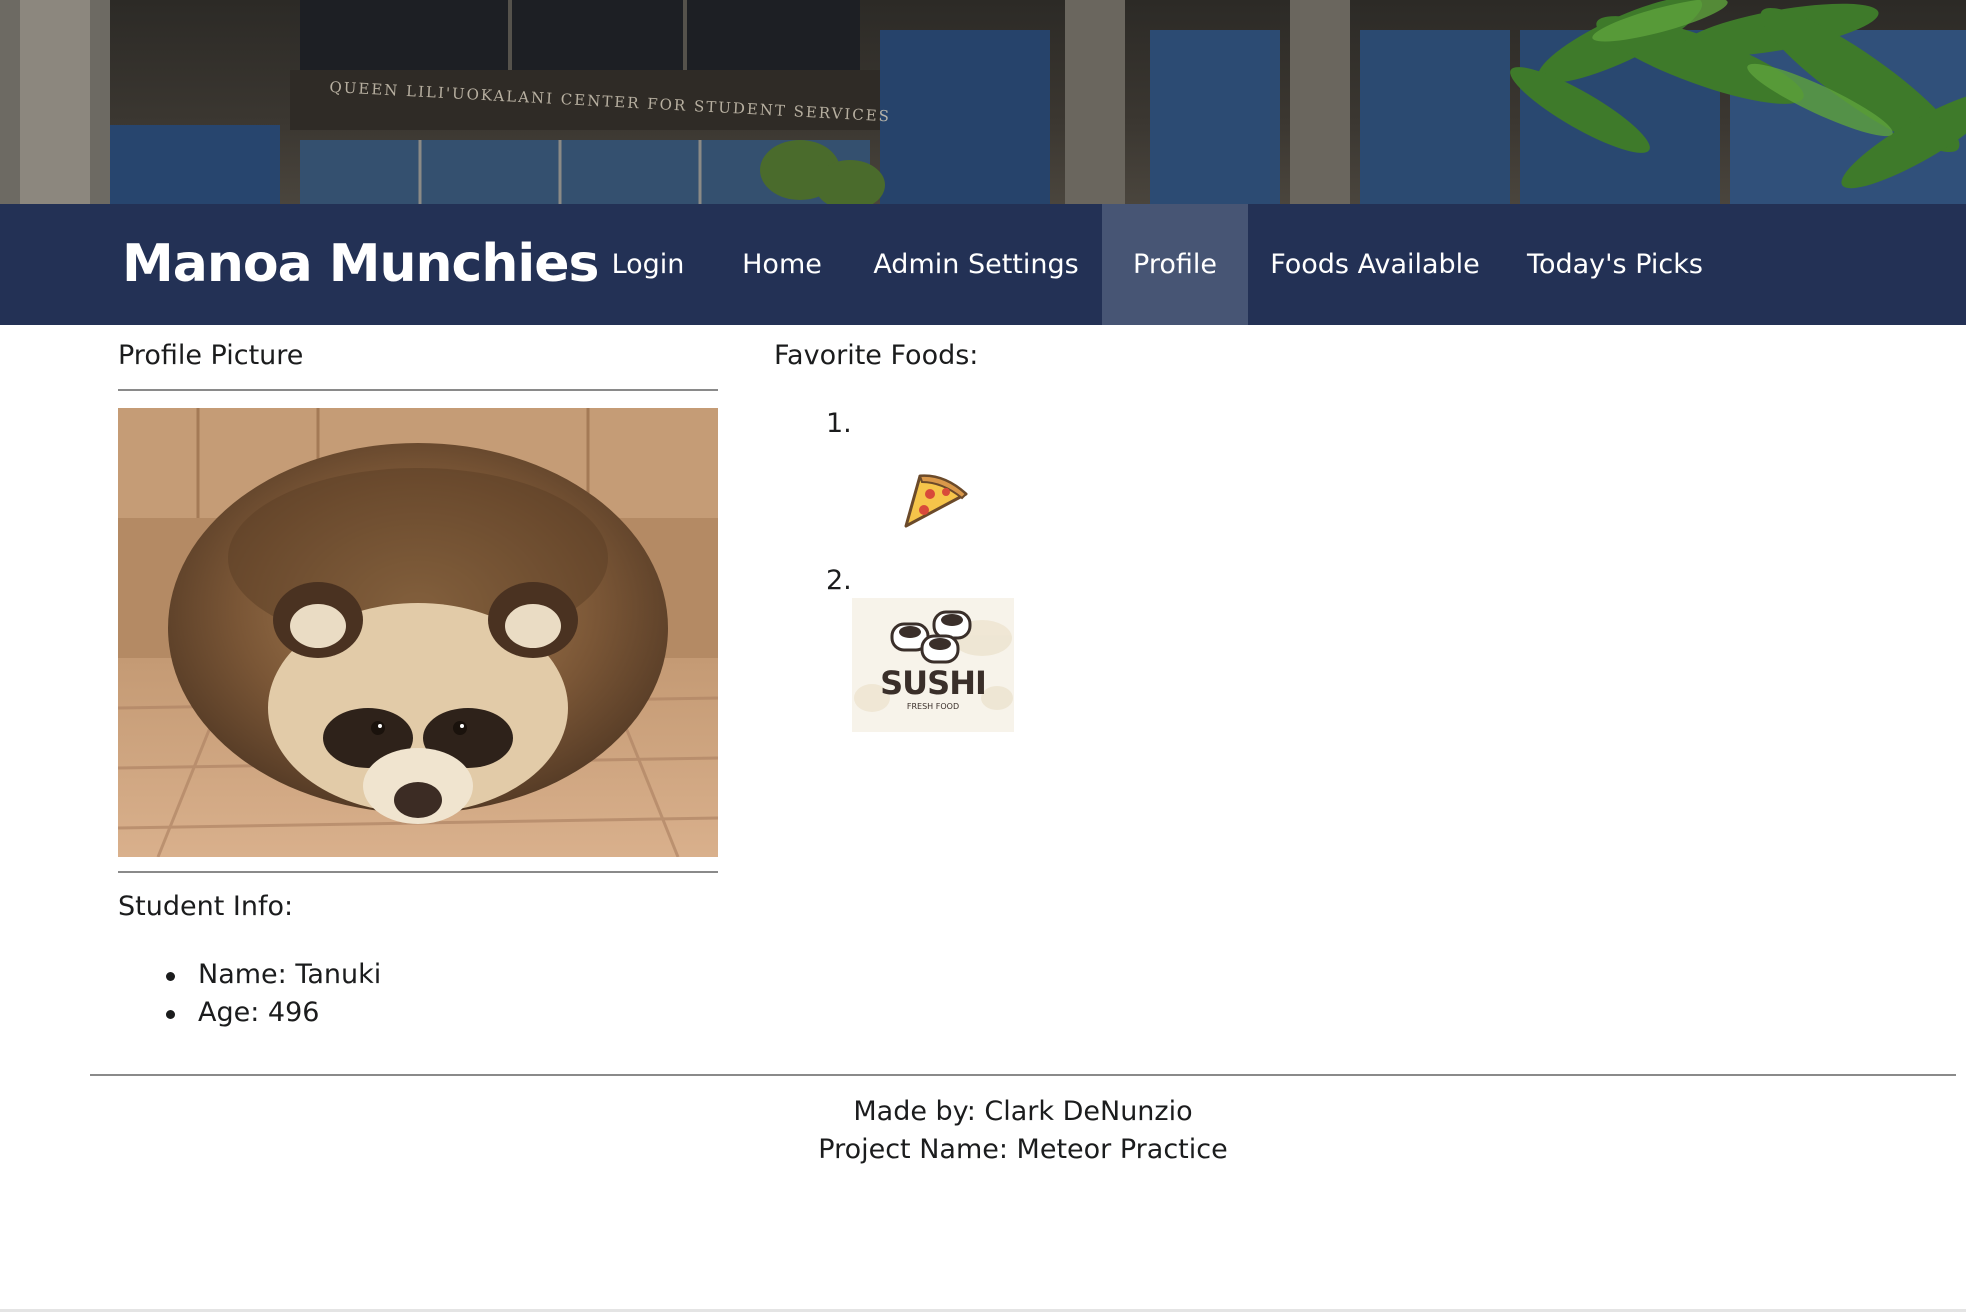 This screenshot has height=1312, width=1966. I want to click on profile-picture-heading: Profile Picture, so click(211, 355).